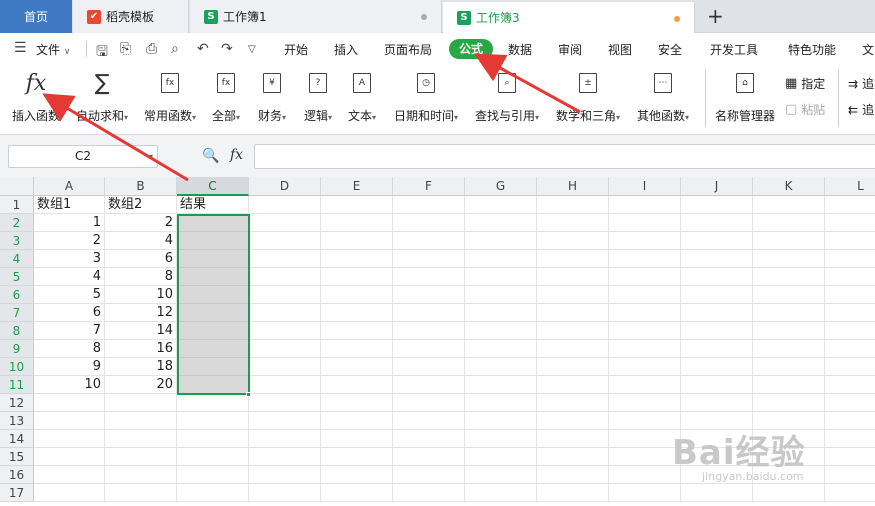 Image resolution: width=875 pixels, height=506 pixels. What do you see at coordinates (36, 16) in the screenshot?
I see `tab-home: 首页` at bounding box center [36, 16].